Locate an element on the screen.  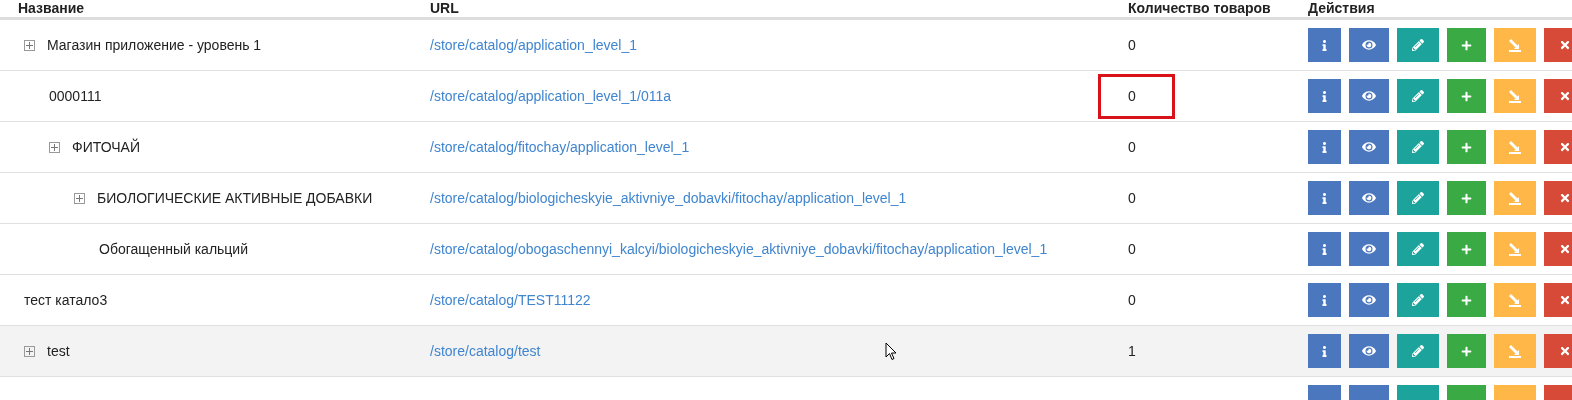
category-url-link: /store/catalog/obogaschennyi_kalcyi/biologicheskyie_aktivniye_dobavki/fitochay/application_level_1 is located at coordinates (739, 249).